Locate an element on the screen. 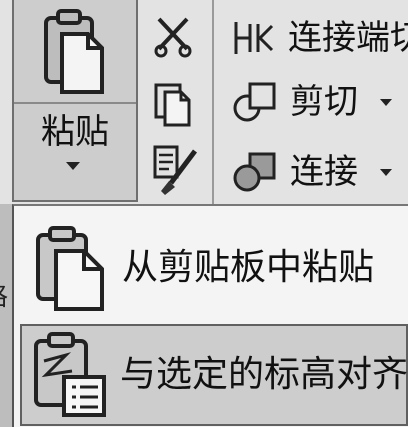  connect-ends-label: 连接端切 is located at coordinates (348, 38).